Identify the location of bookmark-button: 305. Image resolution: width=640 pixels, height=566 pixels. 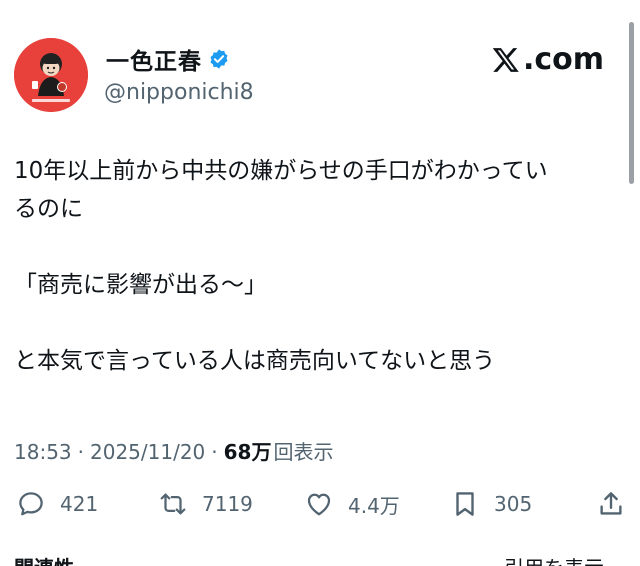
(491, 504).